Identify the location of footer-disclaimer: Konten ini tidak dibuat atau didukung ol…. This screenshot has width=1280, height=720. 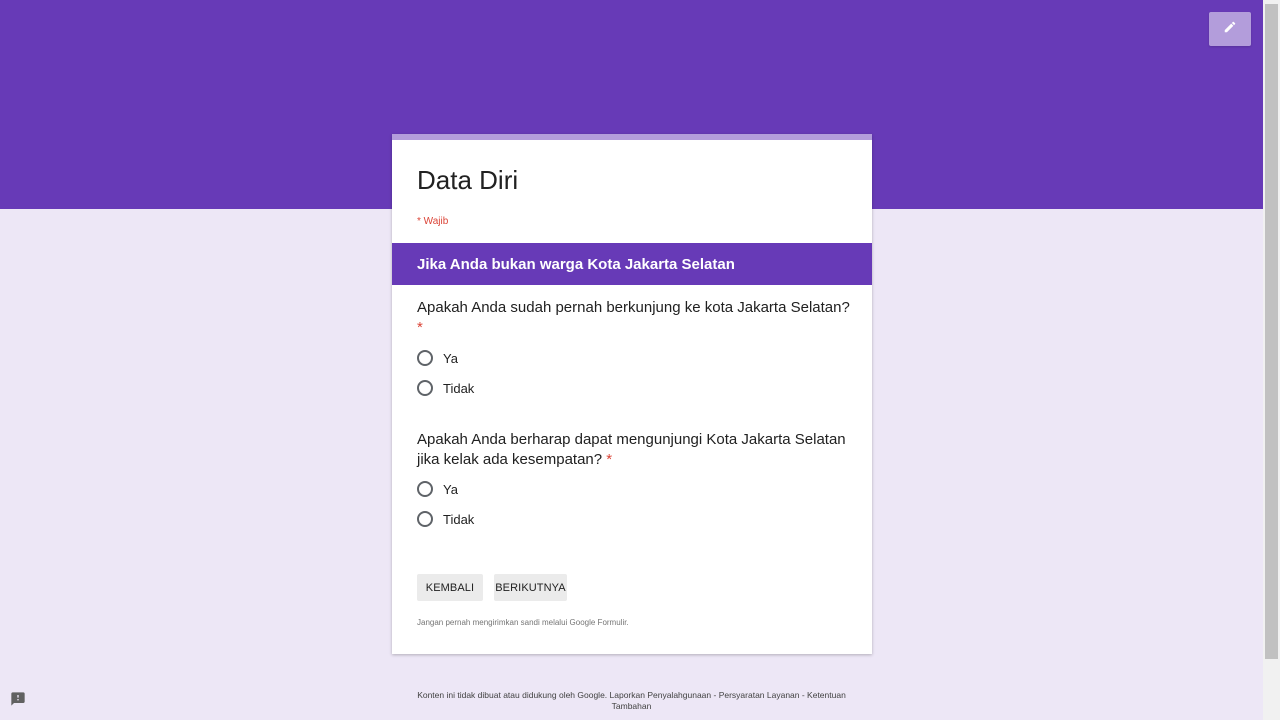
(631, 700).